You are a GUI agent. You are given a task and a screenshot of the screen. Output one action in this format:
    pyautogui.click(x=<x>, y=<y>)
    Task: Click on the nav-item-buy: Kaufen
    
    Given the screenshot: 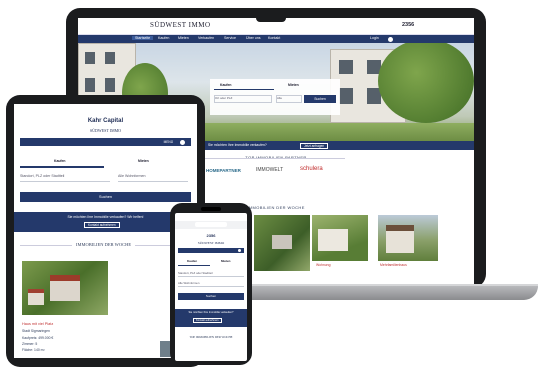 What is the action you would take?
    pyautogui.click(x=163, y=38)
    